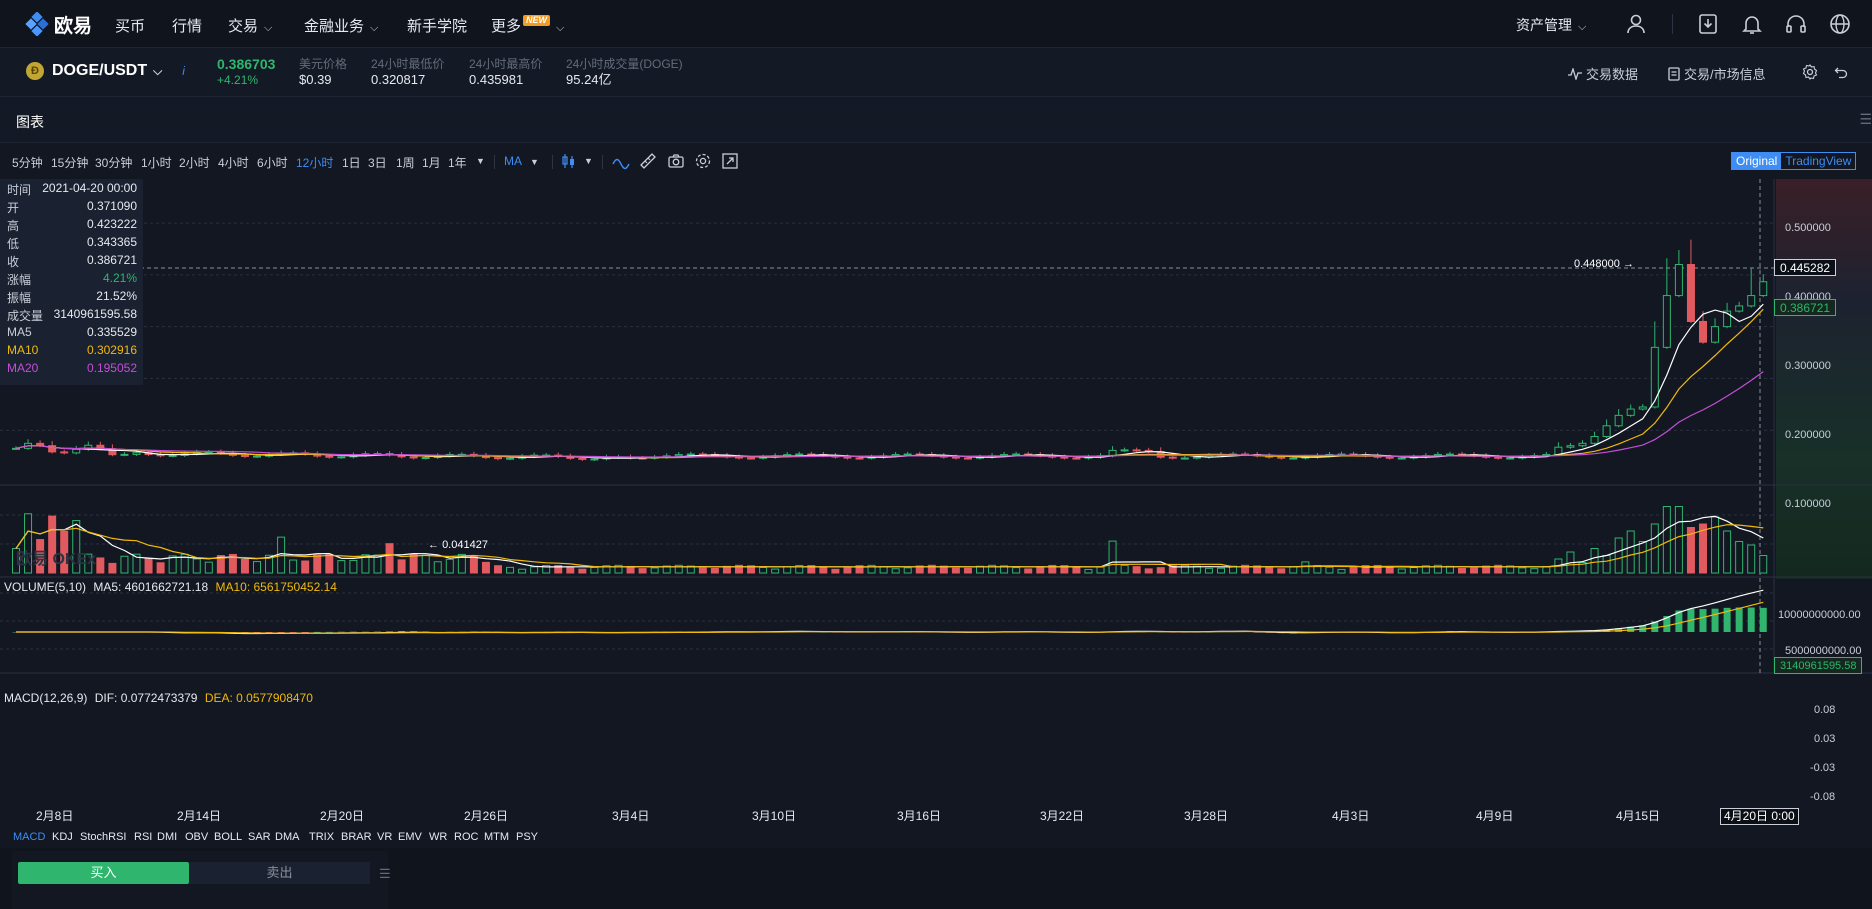  Describe the element at coordinates (438, 837) in the screenshot. I see `ind-wr: WR` at that location.